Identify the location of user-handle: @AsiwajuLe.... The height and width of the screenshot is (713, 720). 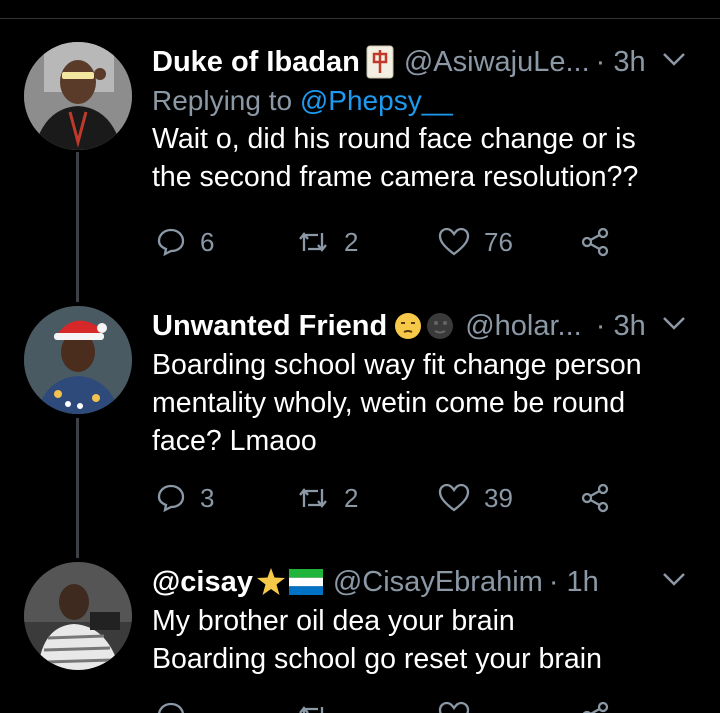
(497, 62).